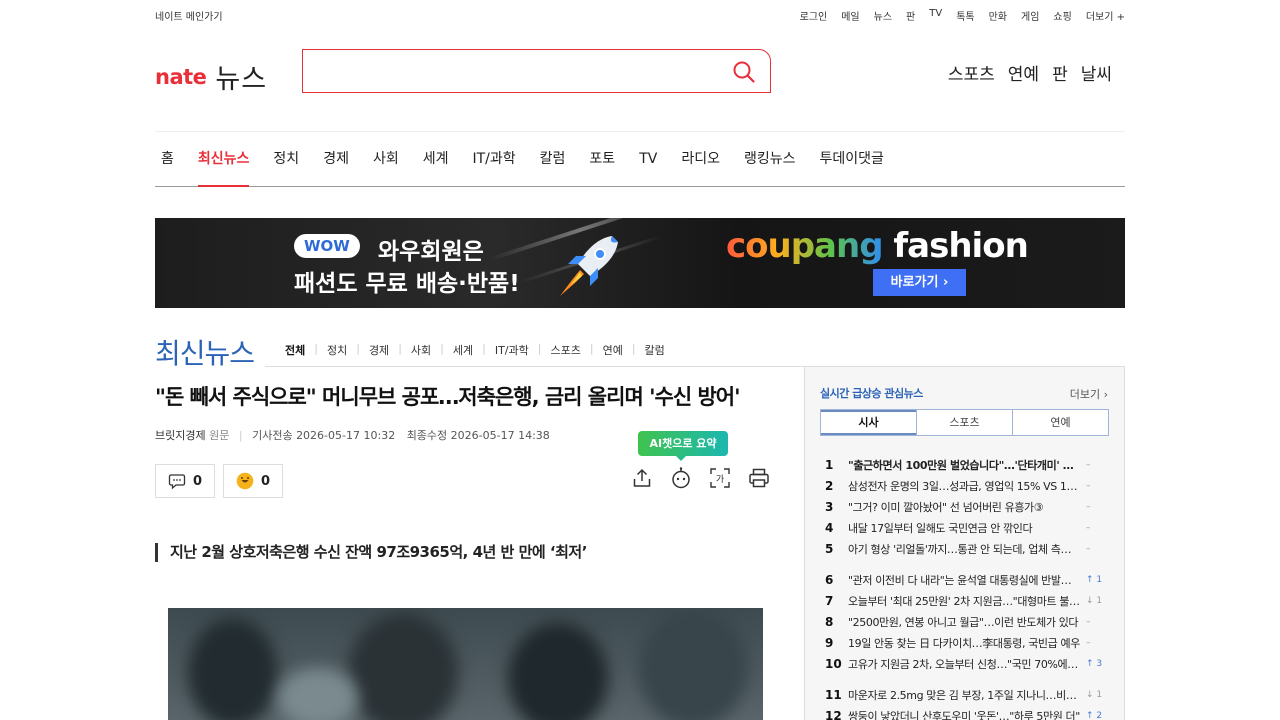 This screenshot has width=1280, height=720. Describe the element at coordinates (648, 159) in the screenshot. I see `nav-tv: TV` at that location.